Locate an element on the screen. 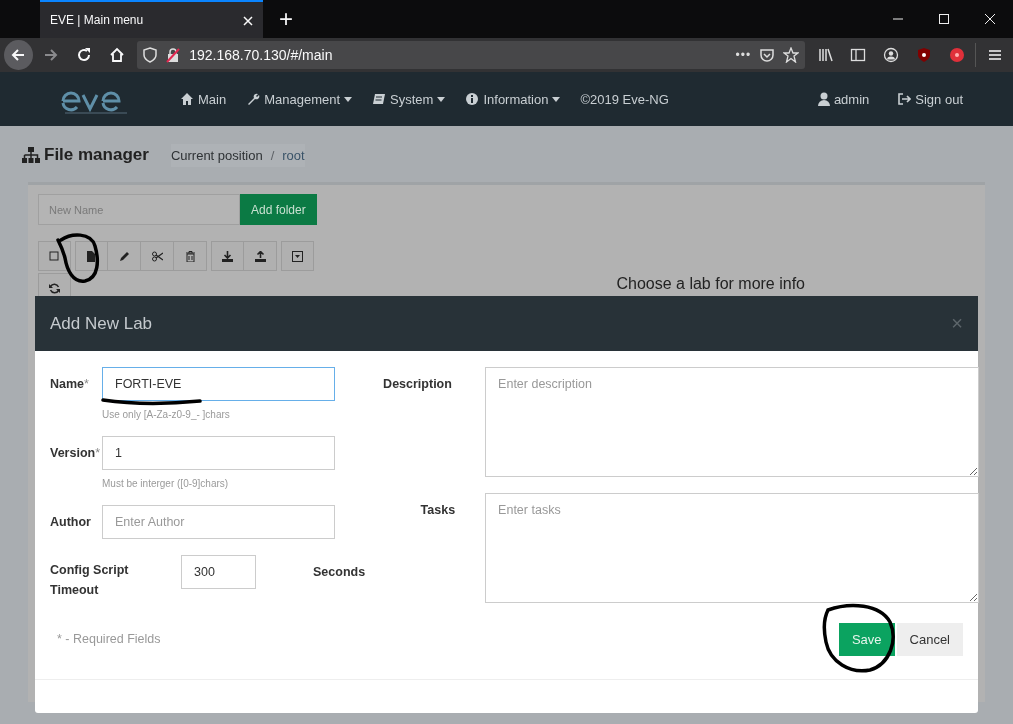 This screenshot has width=1013, height=724. scissors-button is located at coordinates (157, 256).